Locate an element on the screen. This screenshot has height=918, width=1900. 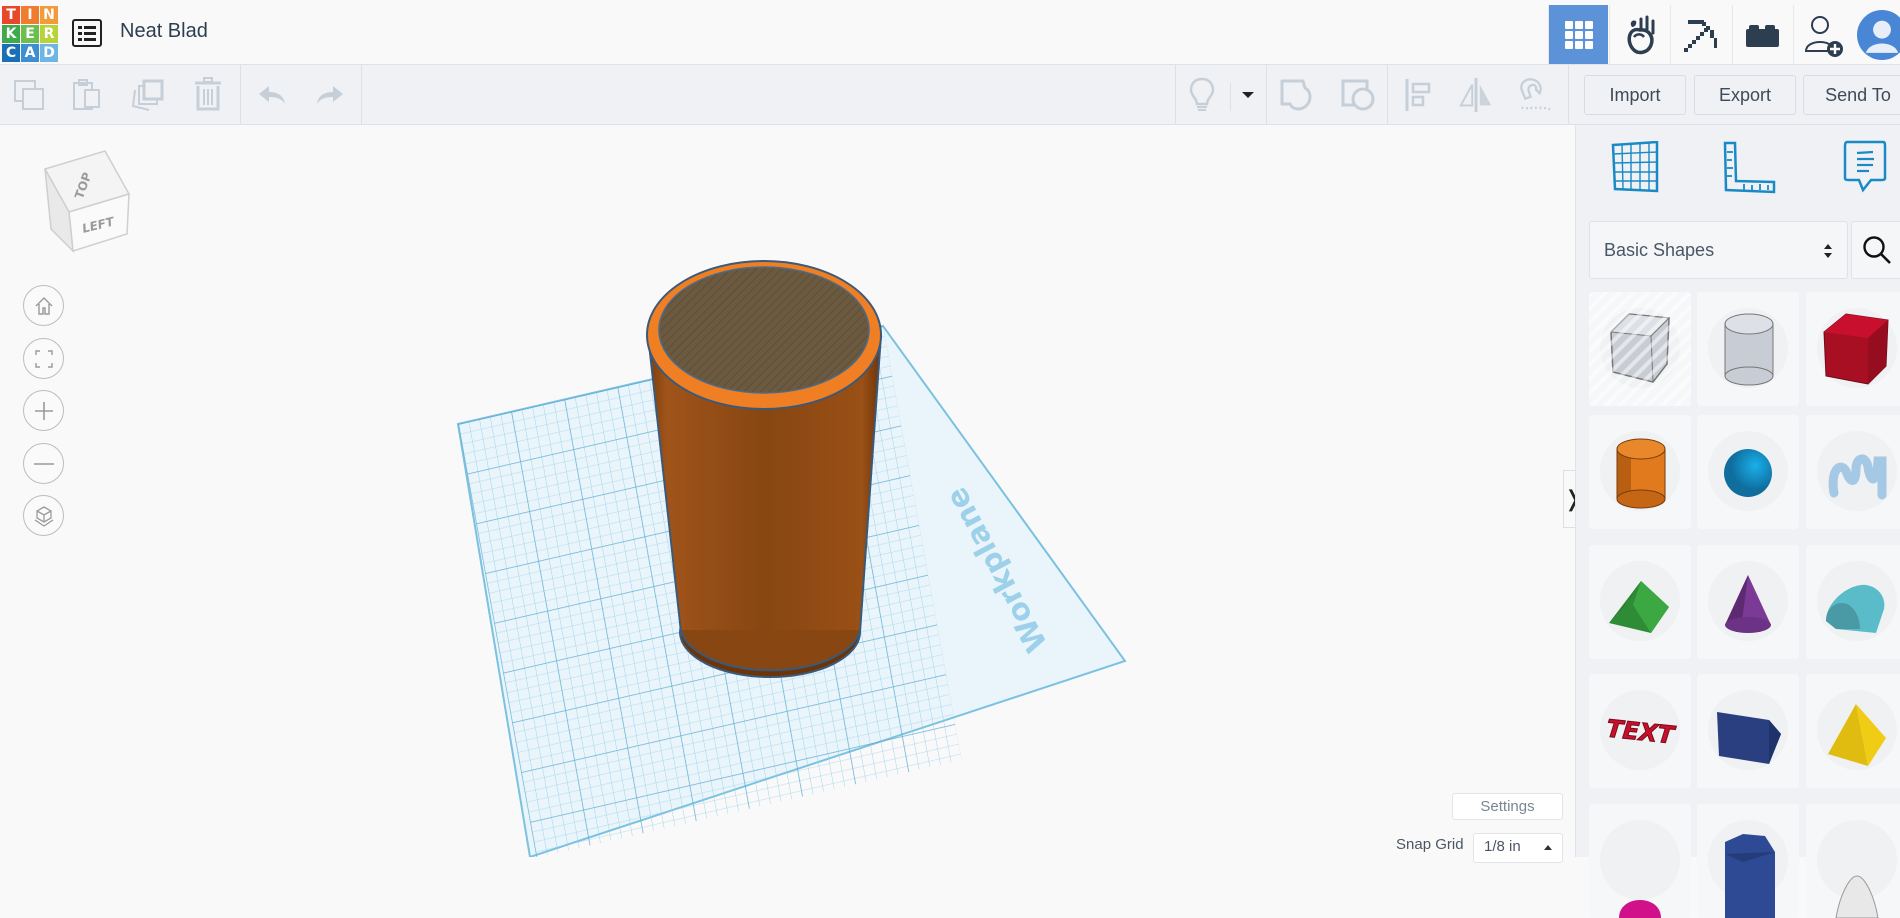
updown-caret-icon is located at coordinates (1828, 251).